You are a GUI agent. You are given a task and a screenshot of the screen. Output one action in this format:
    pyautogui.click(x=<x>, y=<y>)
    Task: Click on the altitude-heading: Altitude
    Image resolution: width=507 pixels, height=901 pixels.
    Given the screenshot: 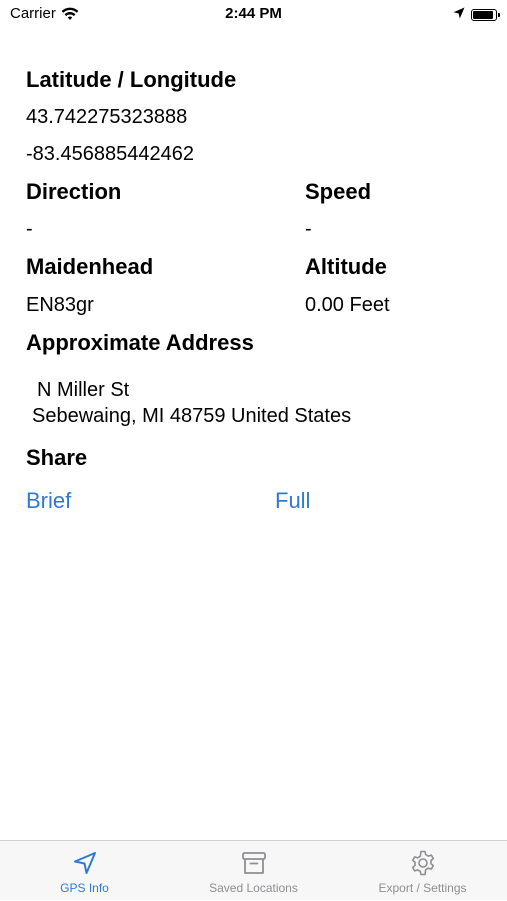 What is the action you would take?
    pyautogui.click(x=346, y=266)
    